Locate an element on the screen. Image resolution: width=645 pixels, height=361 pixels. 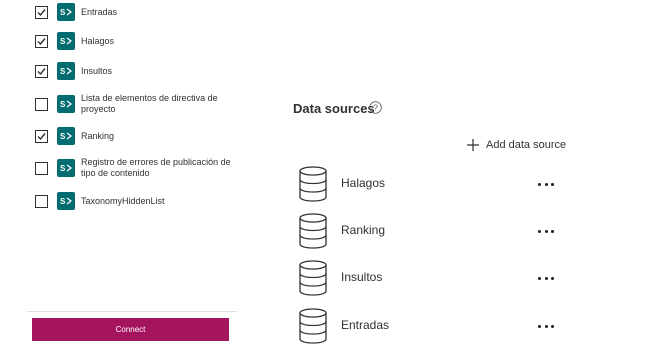
data-source-row: Ranking is located at coordinates (448, 231).